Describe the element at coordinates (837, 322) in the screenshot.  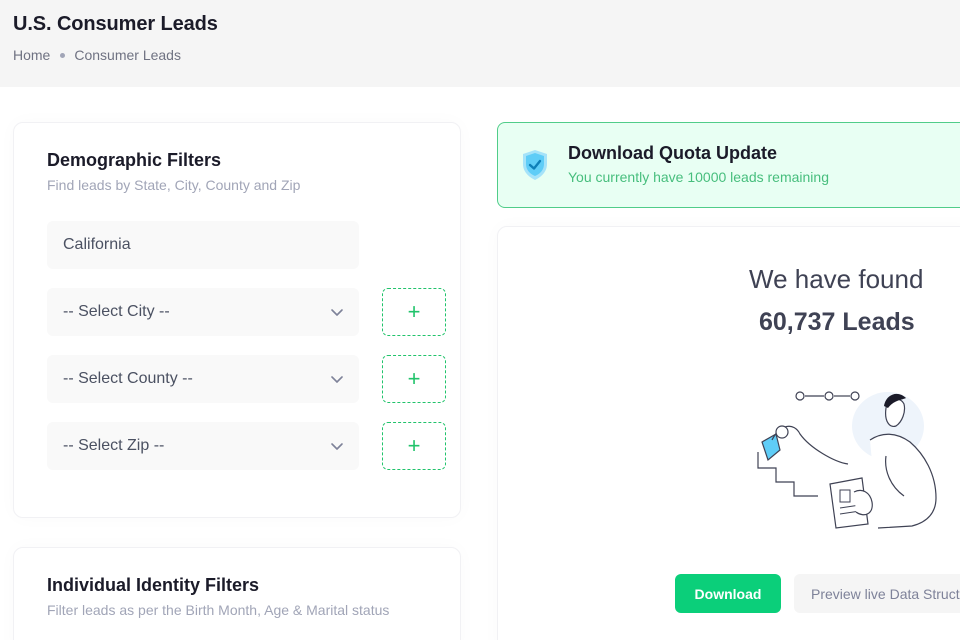
I see `results-count: 60,737 Leads` at that location.